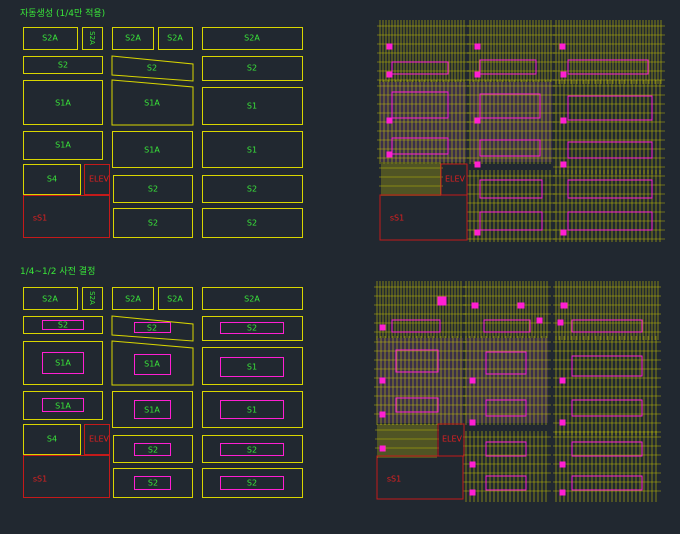  What do you see at coordinates (411, 179) in the screenshot?
I see `hatch-top-right-s4` at bounding box center [411, 179].